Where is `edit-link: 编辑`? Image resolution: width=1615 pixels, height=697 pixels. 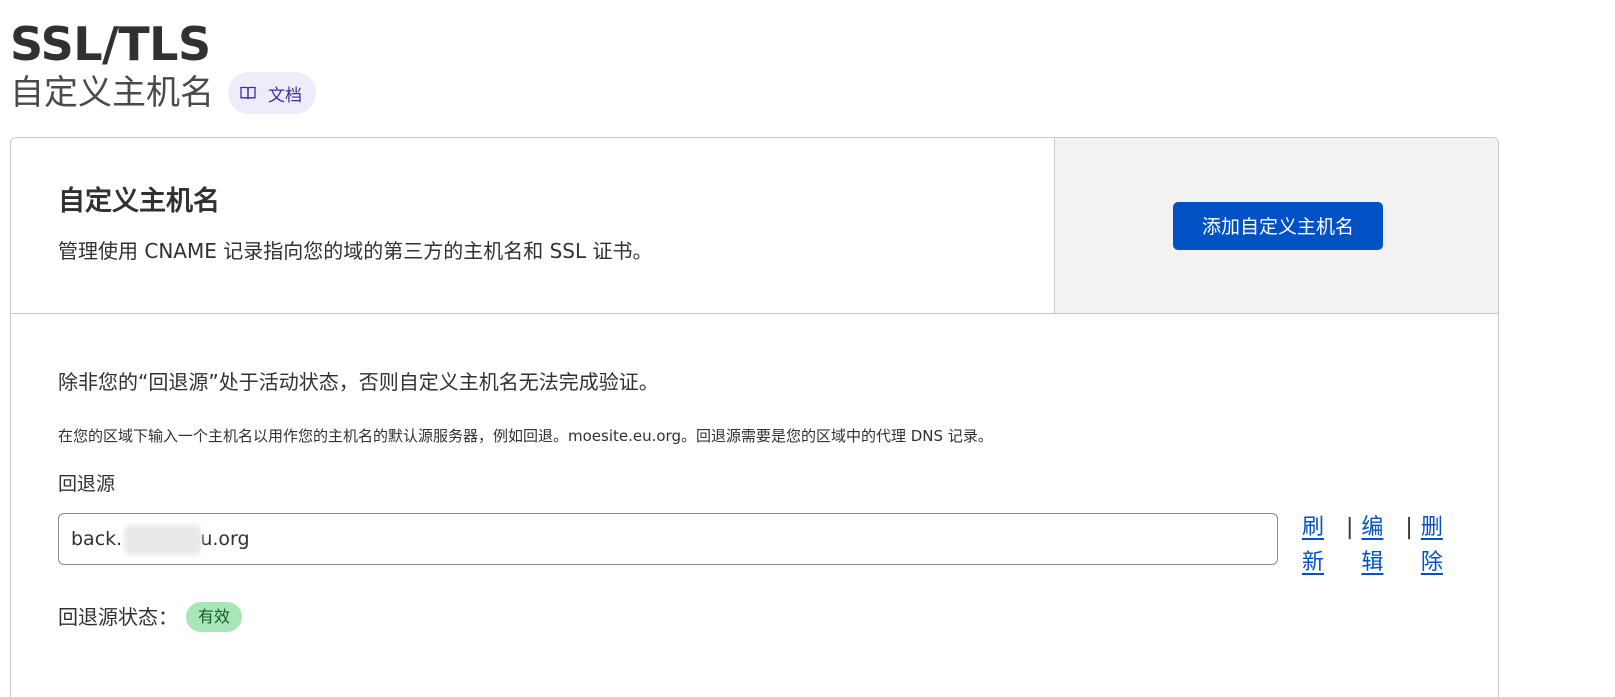
edit-link: 编辑 is located at coordinates (1372, 545).